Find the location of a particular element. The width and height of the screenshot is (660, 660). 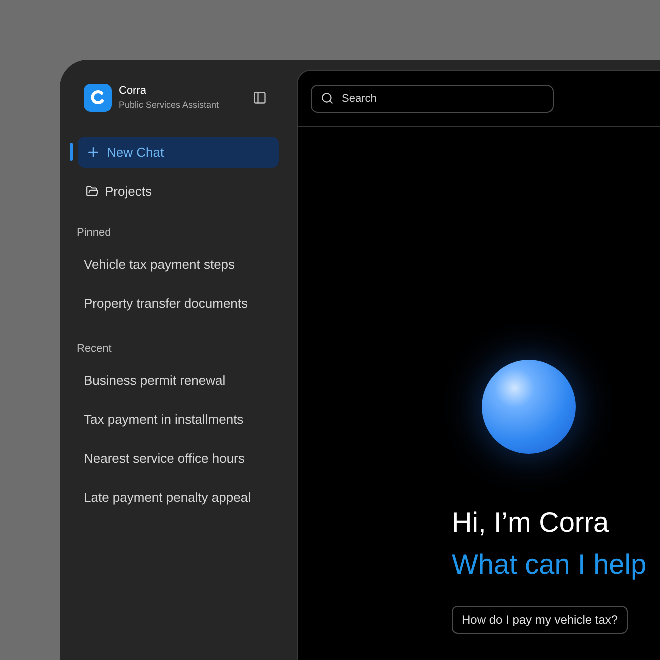

chat-item: Vehicle tax payment steps is located at coordinates (178, 264).